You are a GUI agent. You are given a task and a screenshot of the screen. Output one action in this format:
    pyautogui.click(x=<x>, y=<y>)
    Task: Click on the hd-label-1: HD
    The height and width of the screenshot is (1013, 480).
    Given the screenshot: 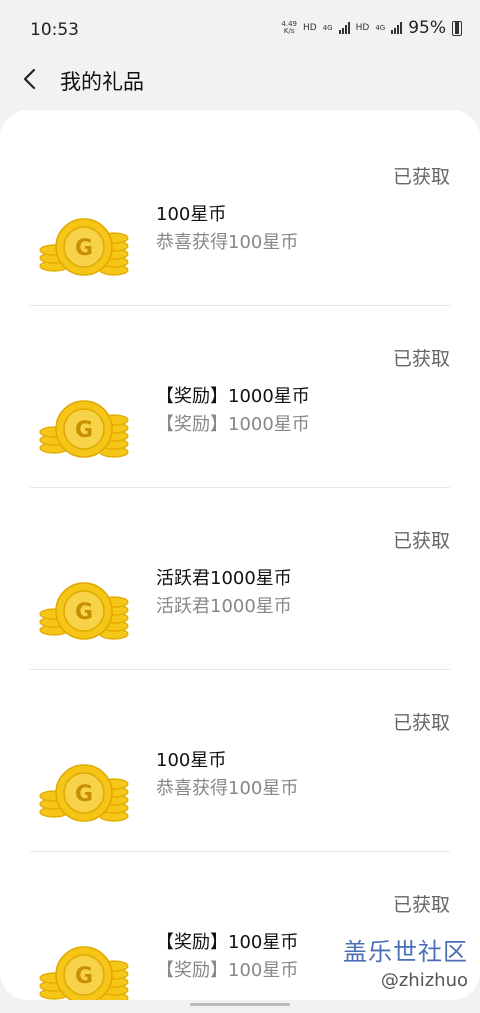 What is the action you would take?
    pyautogui.click(x=310, y=28)
    